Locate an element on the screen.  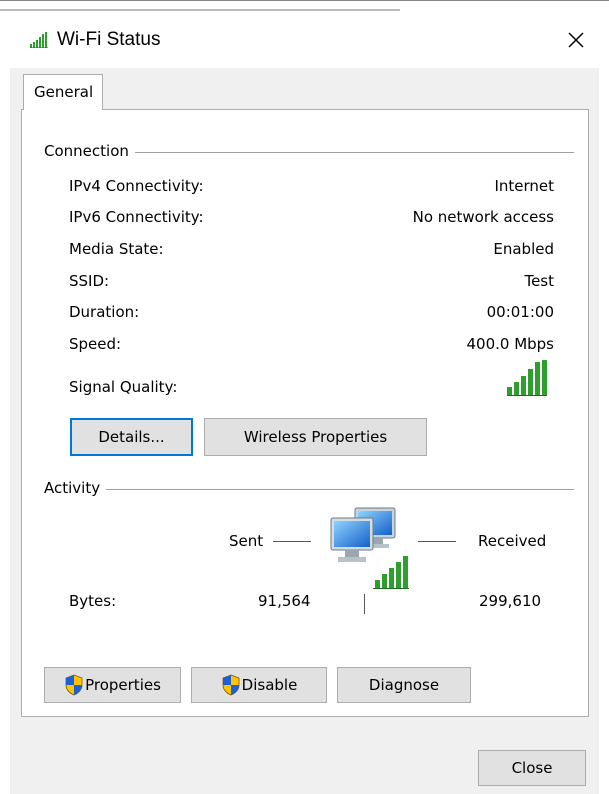
media-state-label: Media State: is located at coordinates (116, 249).